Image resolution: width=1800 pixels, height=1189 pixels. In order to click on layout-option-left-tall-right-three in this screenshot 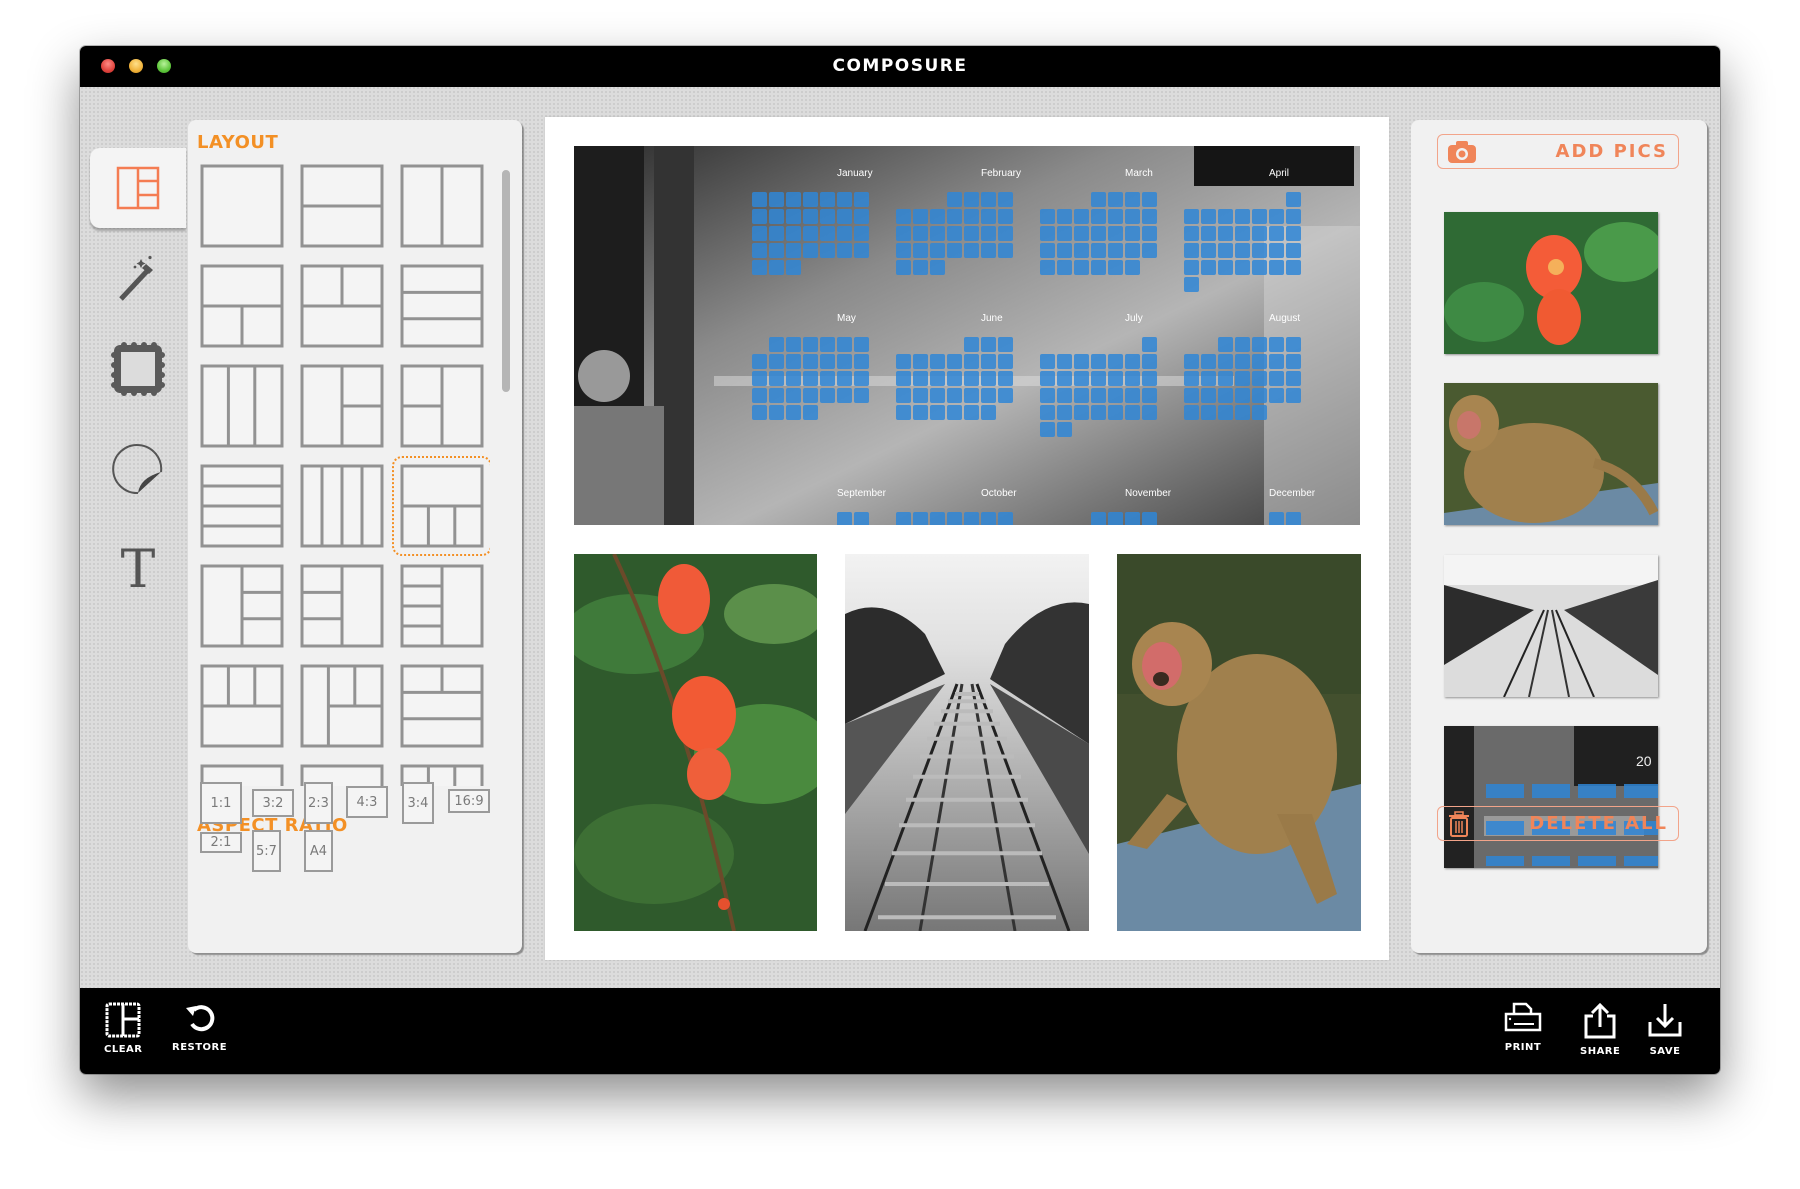, I will do `click(242, 606)`.